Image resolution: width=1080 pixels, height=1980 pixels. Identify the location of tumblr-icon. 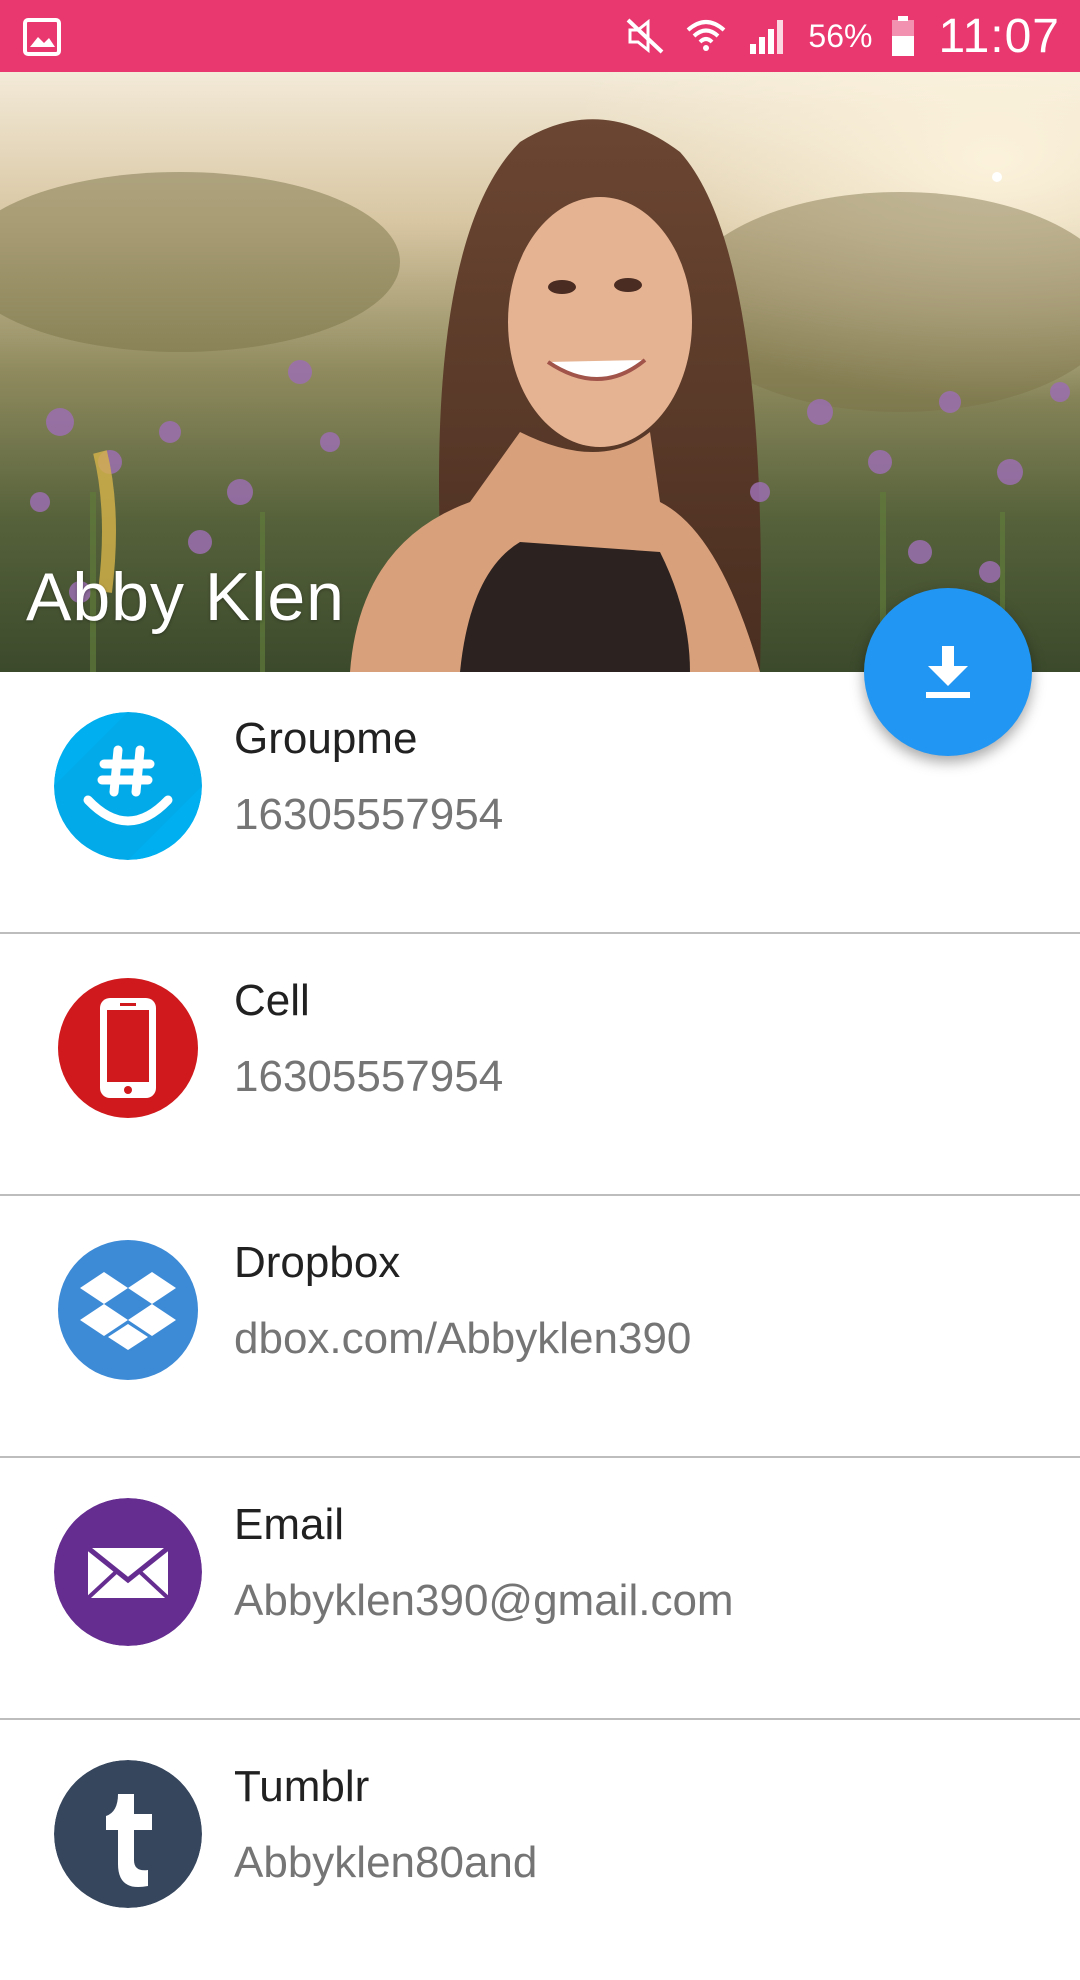
(128, 1834).